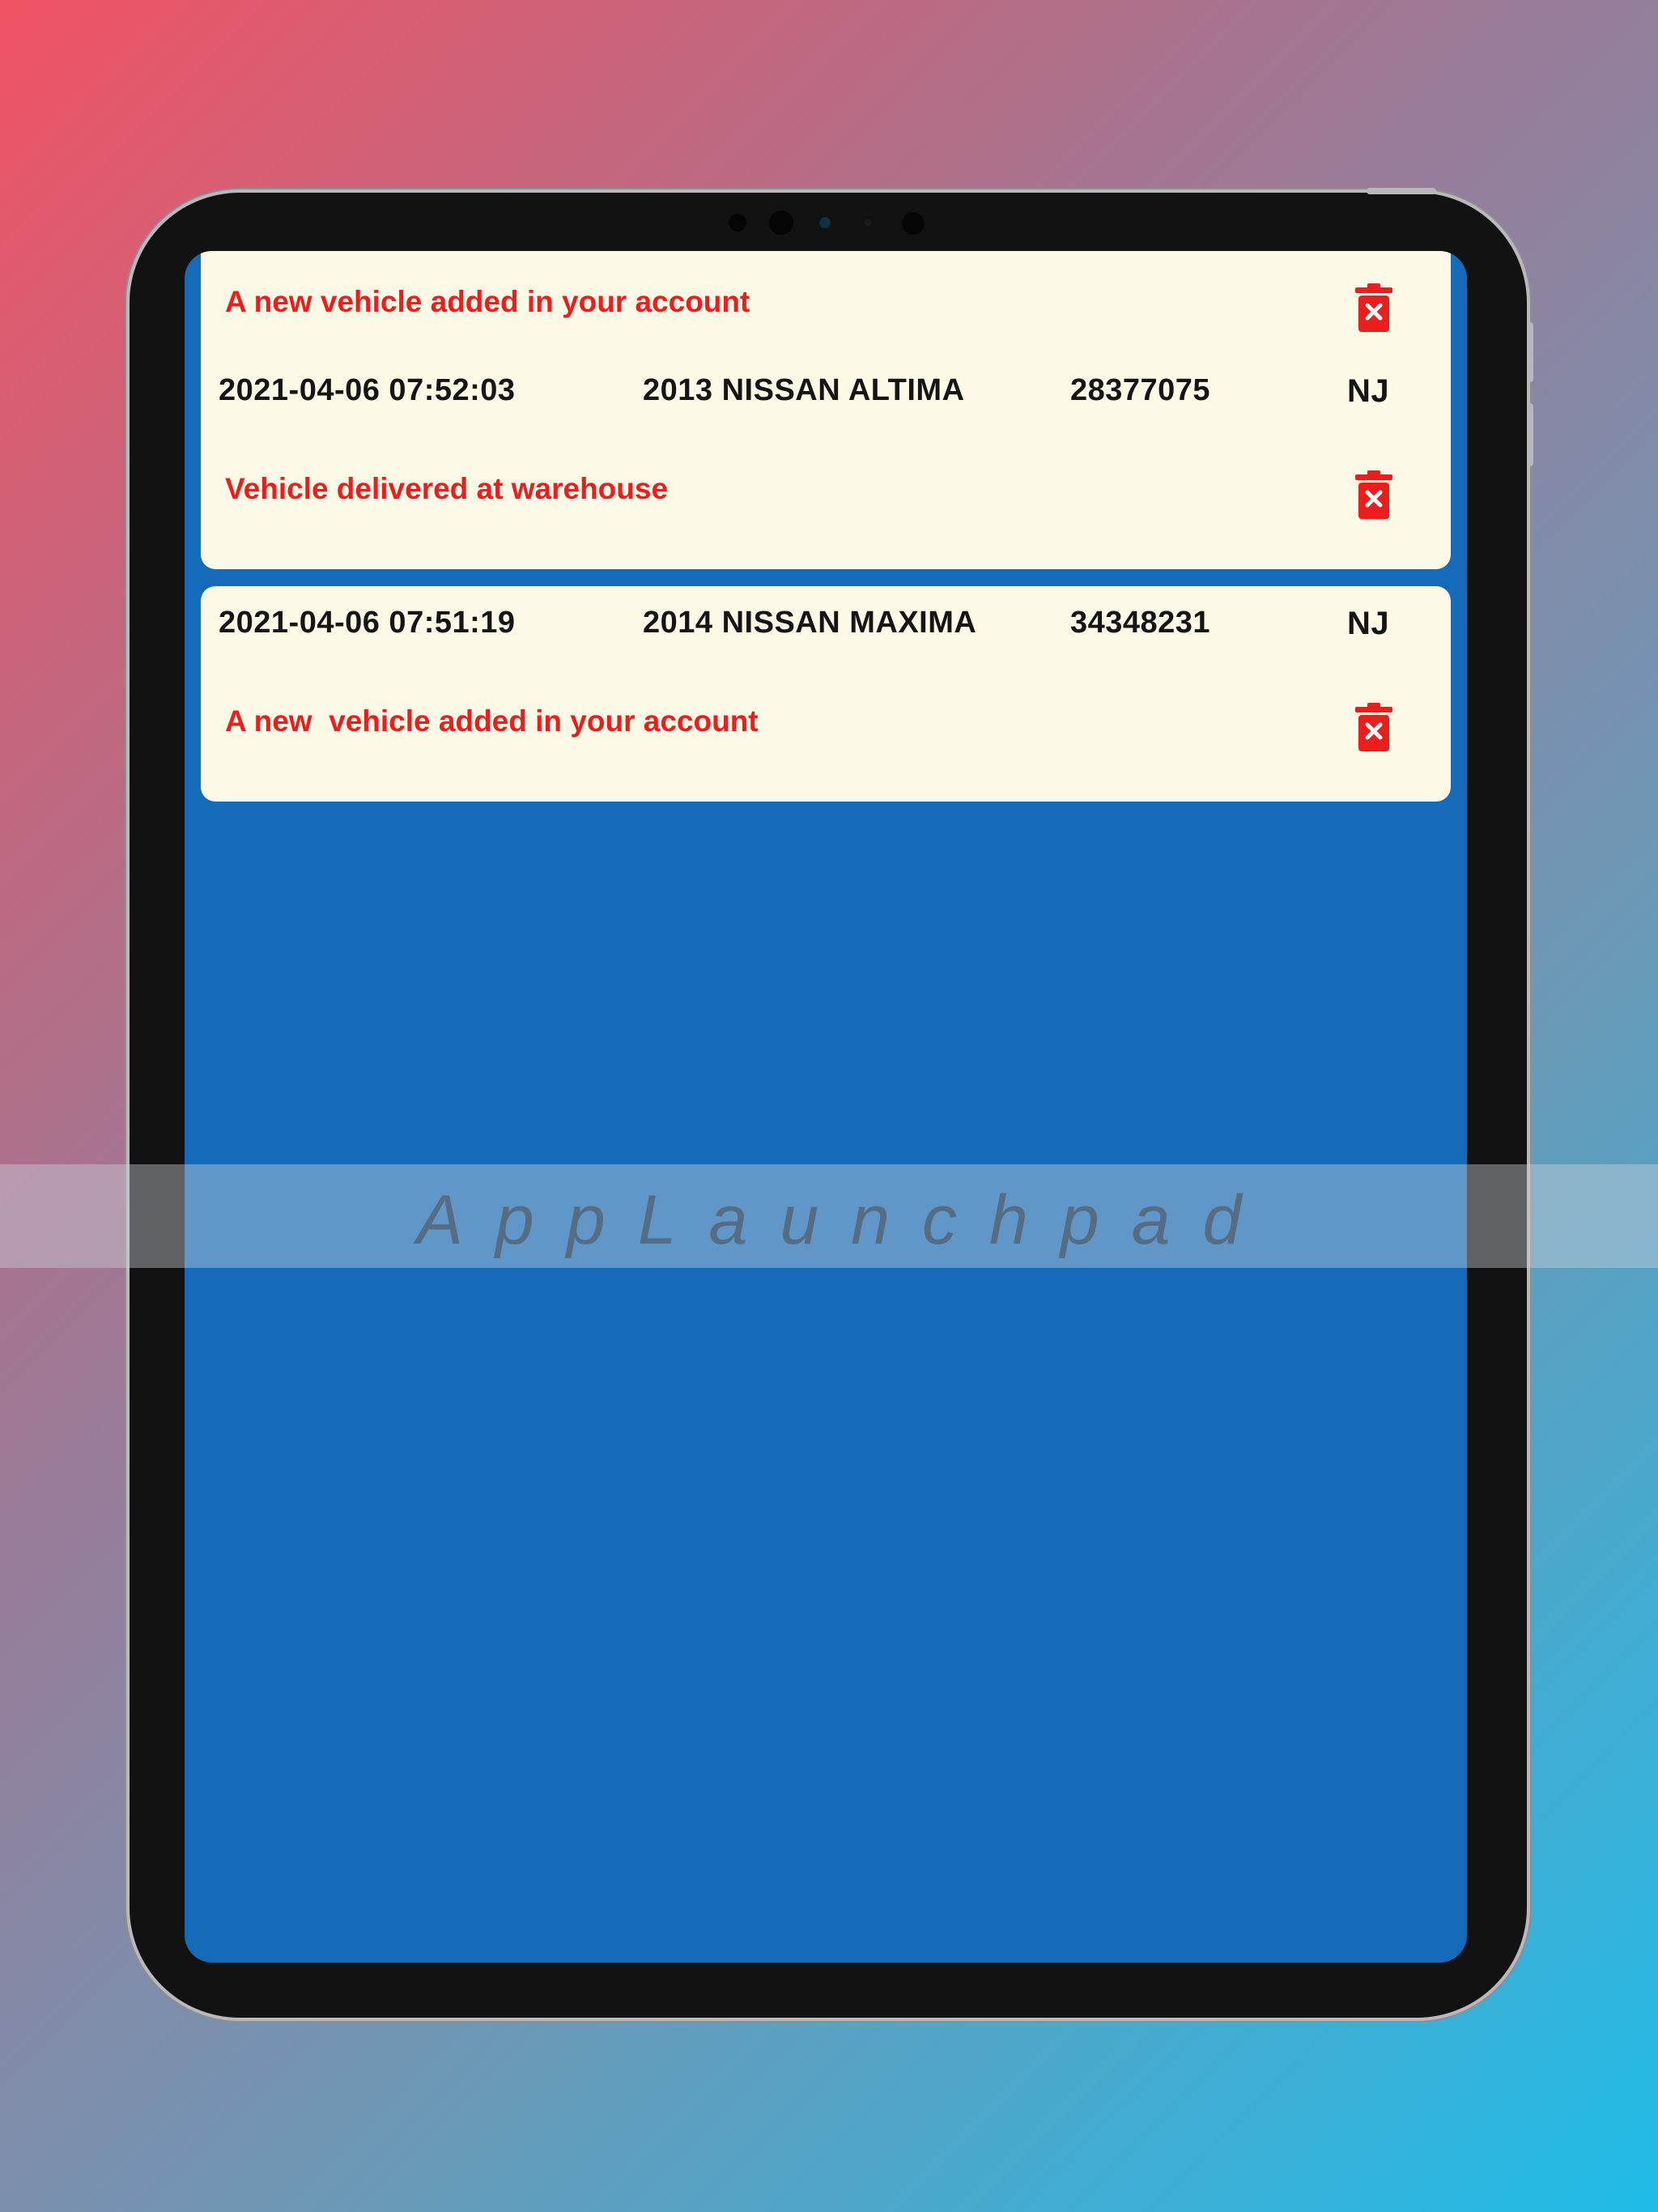 The height and width of the screenshot is (2212, 1658). I want to click on watermark-band: AppLaunchpad, so click(829, 1216).